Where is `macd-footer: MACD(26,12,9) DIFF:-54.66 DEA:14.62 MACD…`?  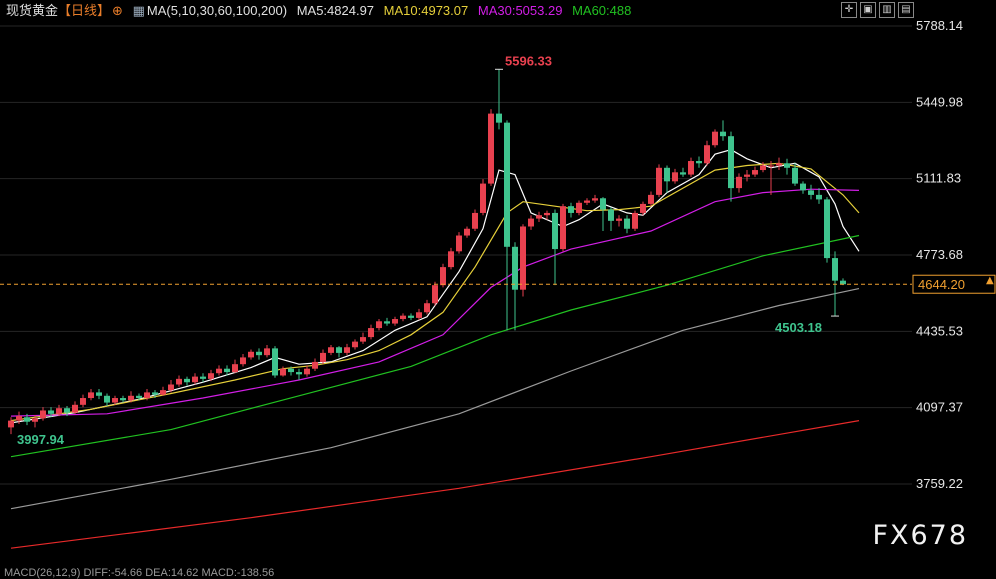
macd-footer: MACD(26,12,9) DIFF:-54.66 DEA:14.62 MACD… is located at coordinates (139, 573).